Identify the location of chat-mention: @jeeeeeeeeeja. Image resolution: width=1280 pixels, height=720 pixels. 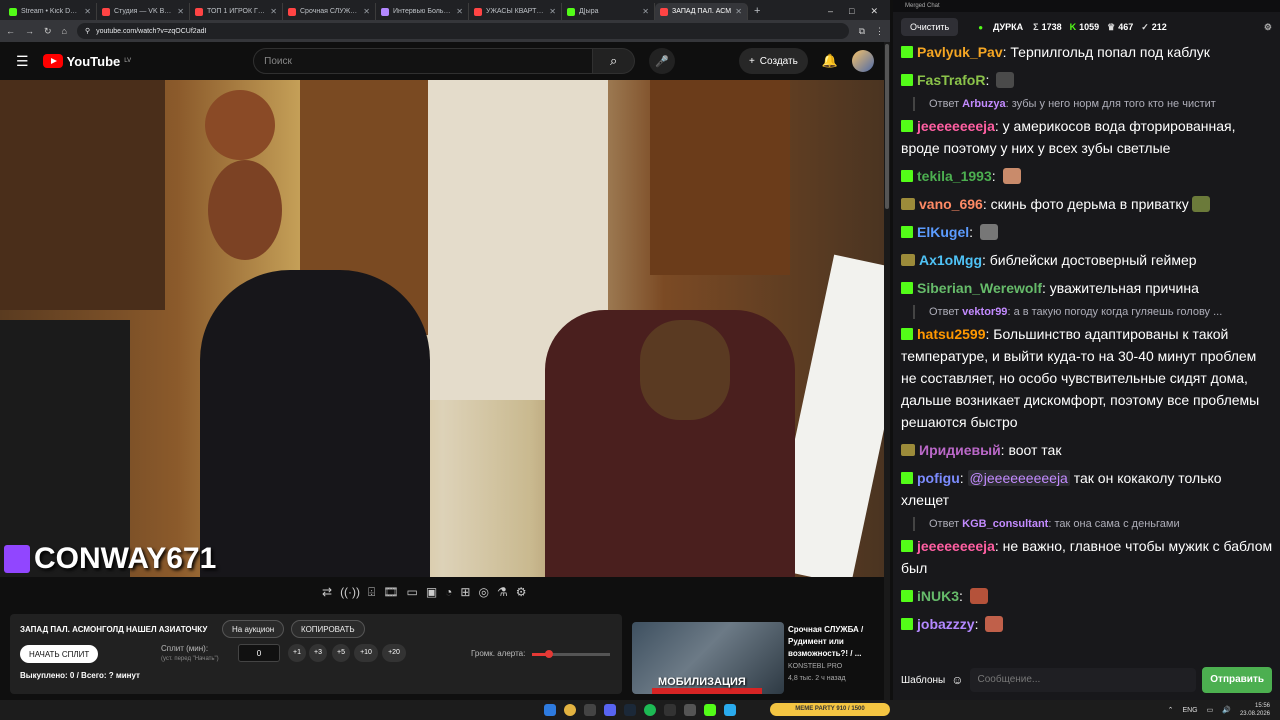
(1018, 478).